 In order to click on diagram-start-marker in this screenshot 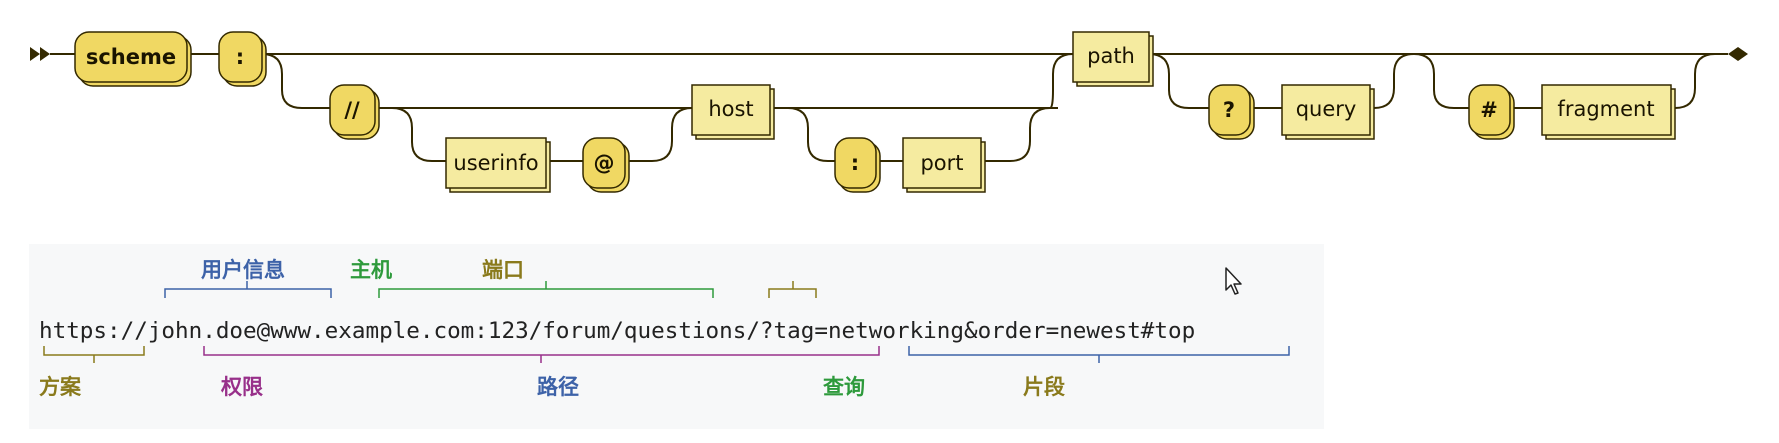, I will do `click(40, 54)`.